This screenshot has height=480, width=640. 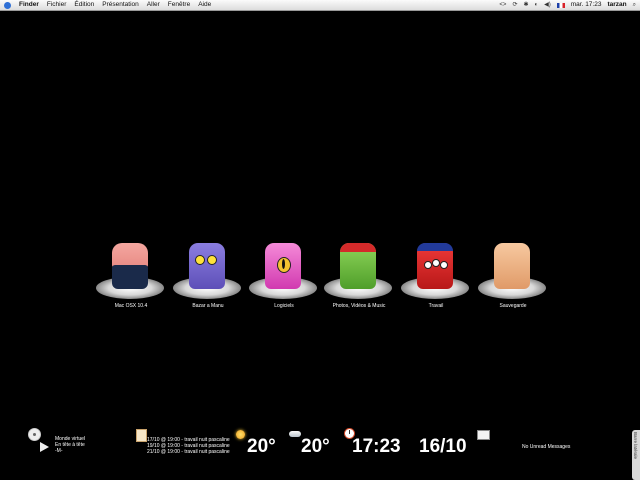 What do you see at coordinates (525, 5) in the screenshot?
I see `bluetooth-icon: ✱` at bounding box center [525, 5].